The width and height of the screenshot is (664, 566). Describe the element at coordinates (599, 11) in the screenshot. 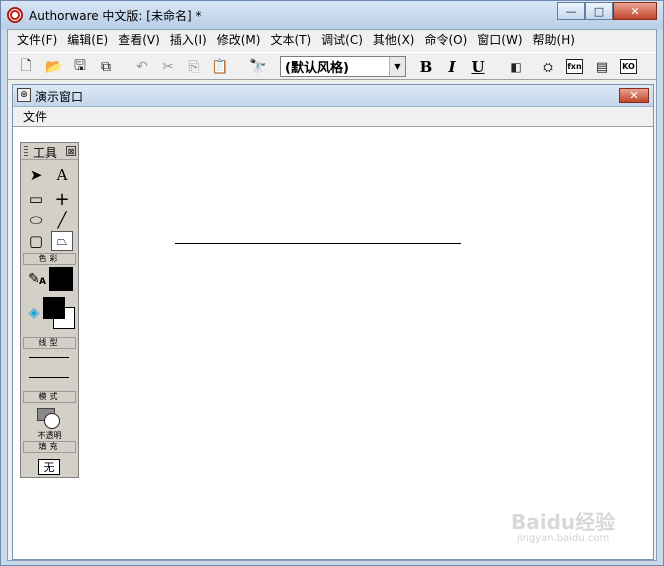

I see `maximize-button: □` at that location.